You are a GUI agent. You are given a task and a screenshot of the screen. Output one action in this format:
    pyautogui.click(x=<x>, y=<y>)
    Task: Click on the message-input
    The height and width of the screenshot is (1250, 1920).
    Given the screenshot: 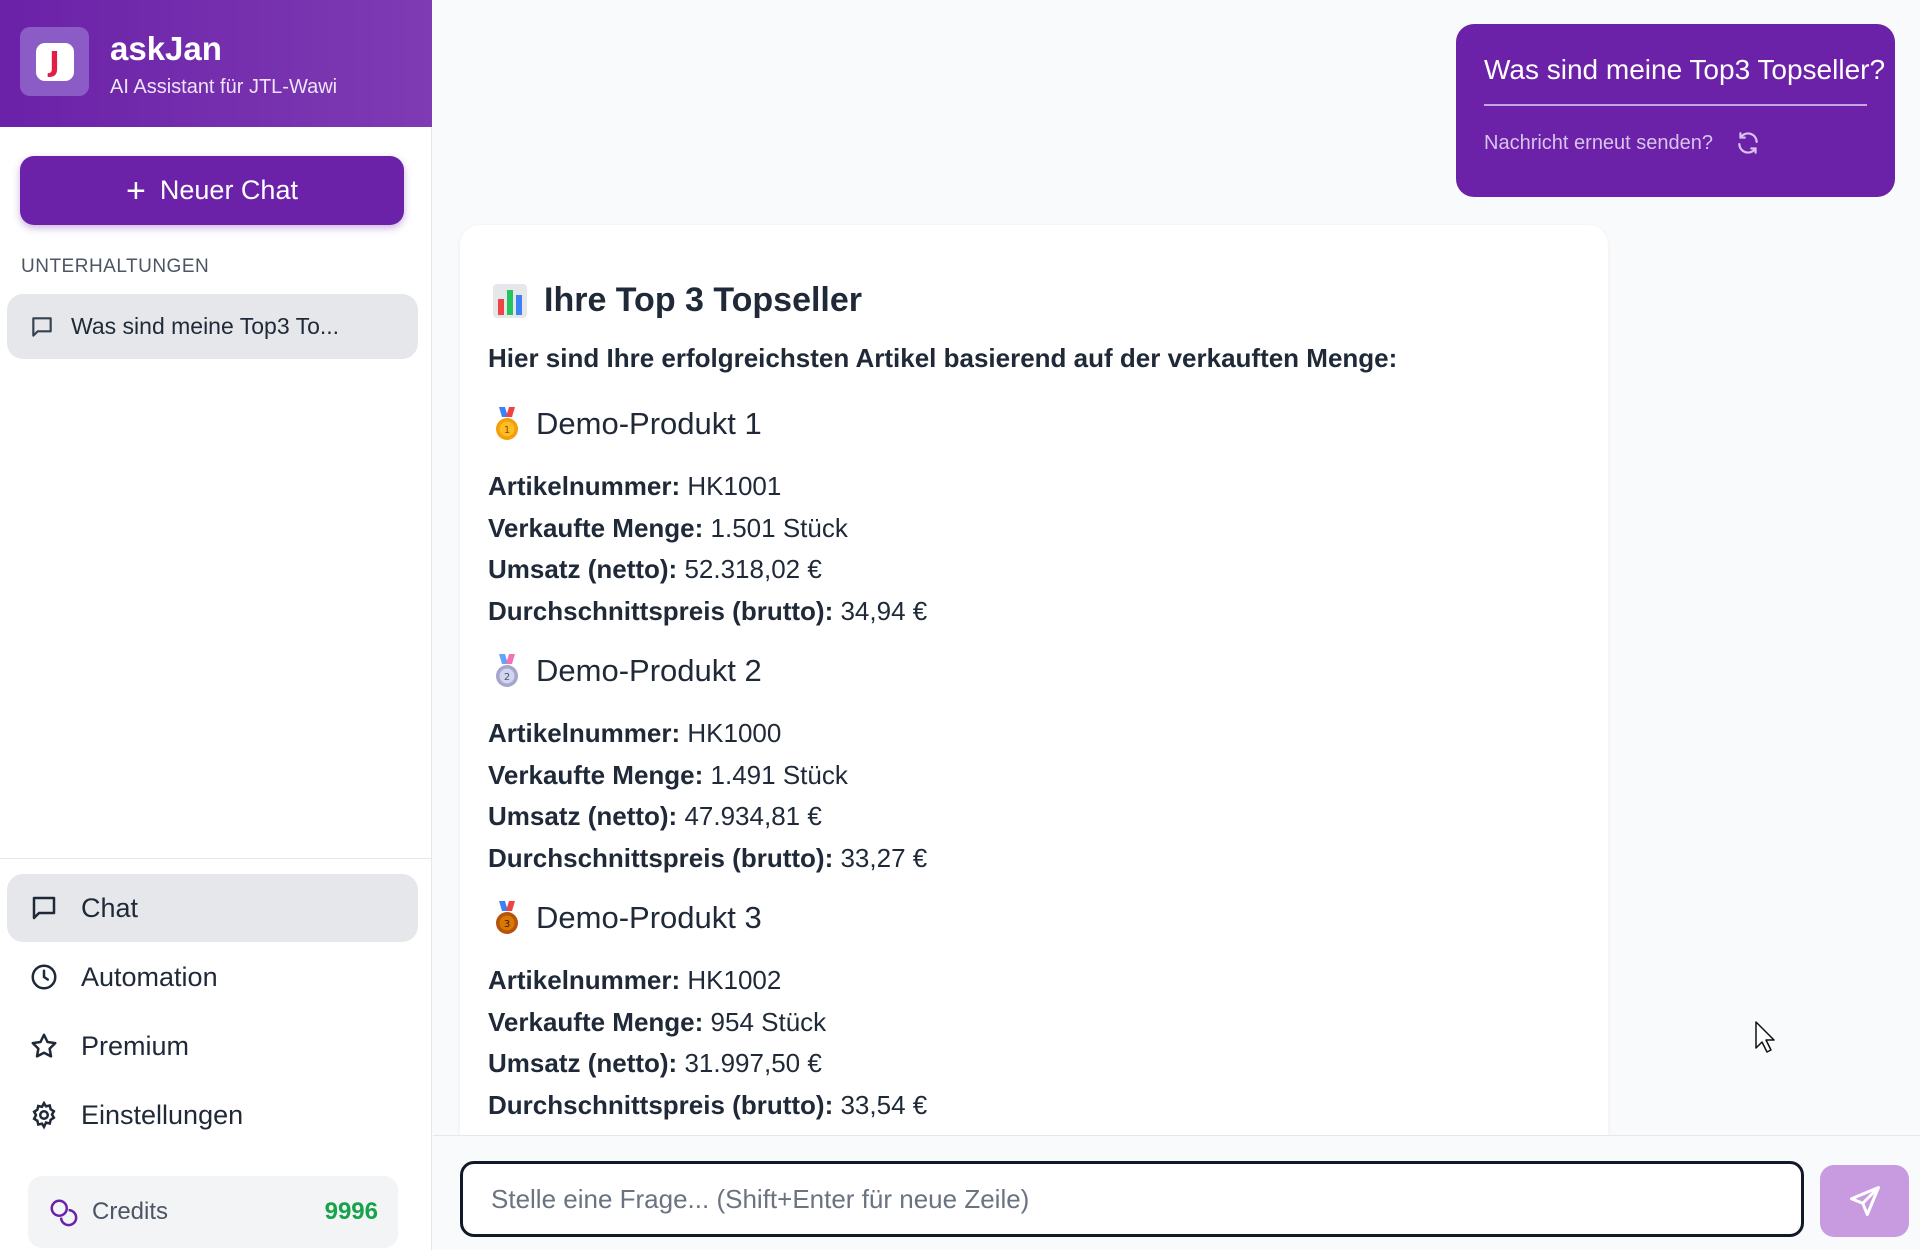 What is the action you would take?
    pyautogui.click(x=1132, y=1199)
    